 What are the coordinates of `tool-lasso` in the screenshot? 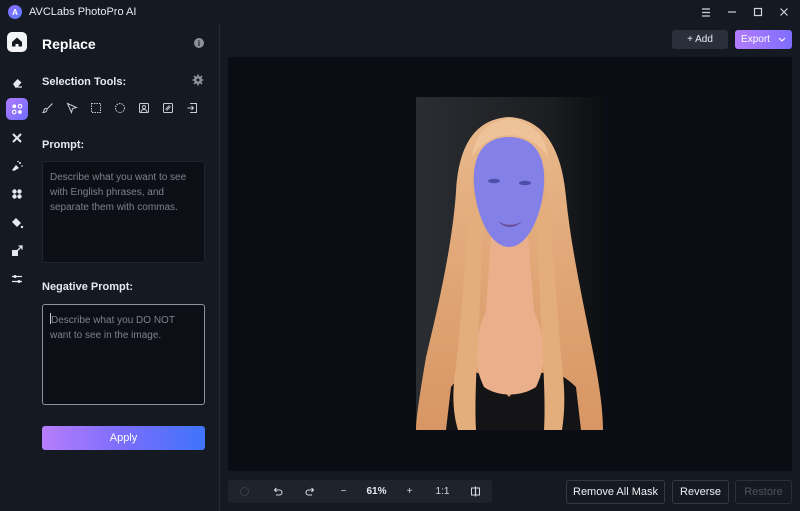 It's located at (72, 108).